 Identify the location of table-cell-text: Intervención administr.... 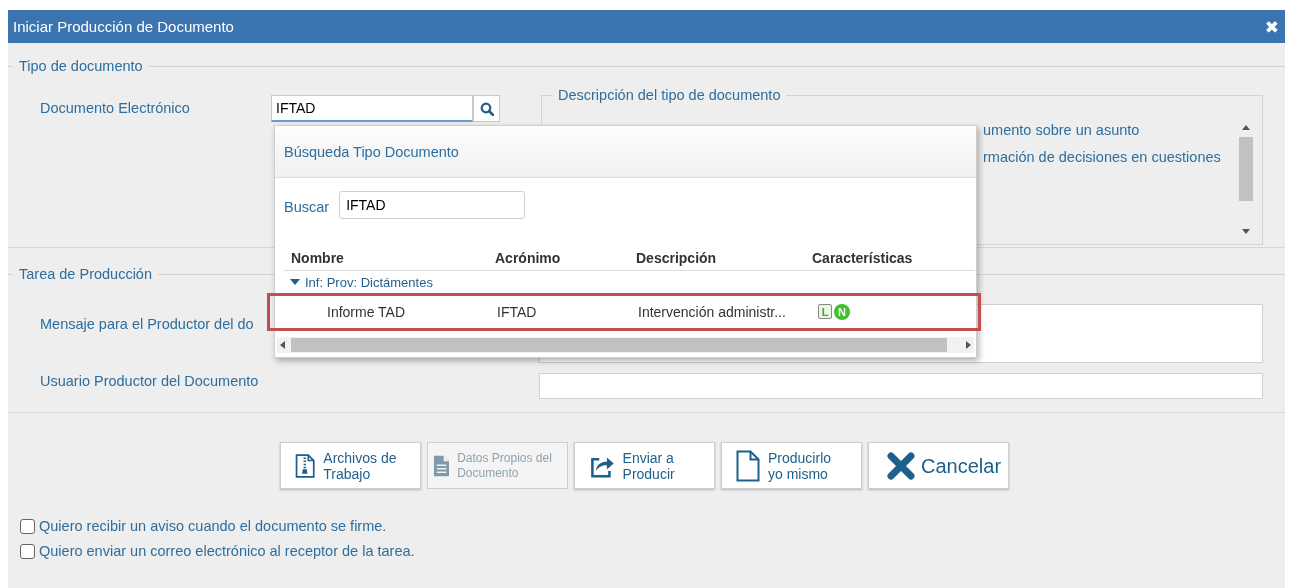
(712, 312).